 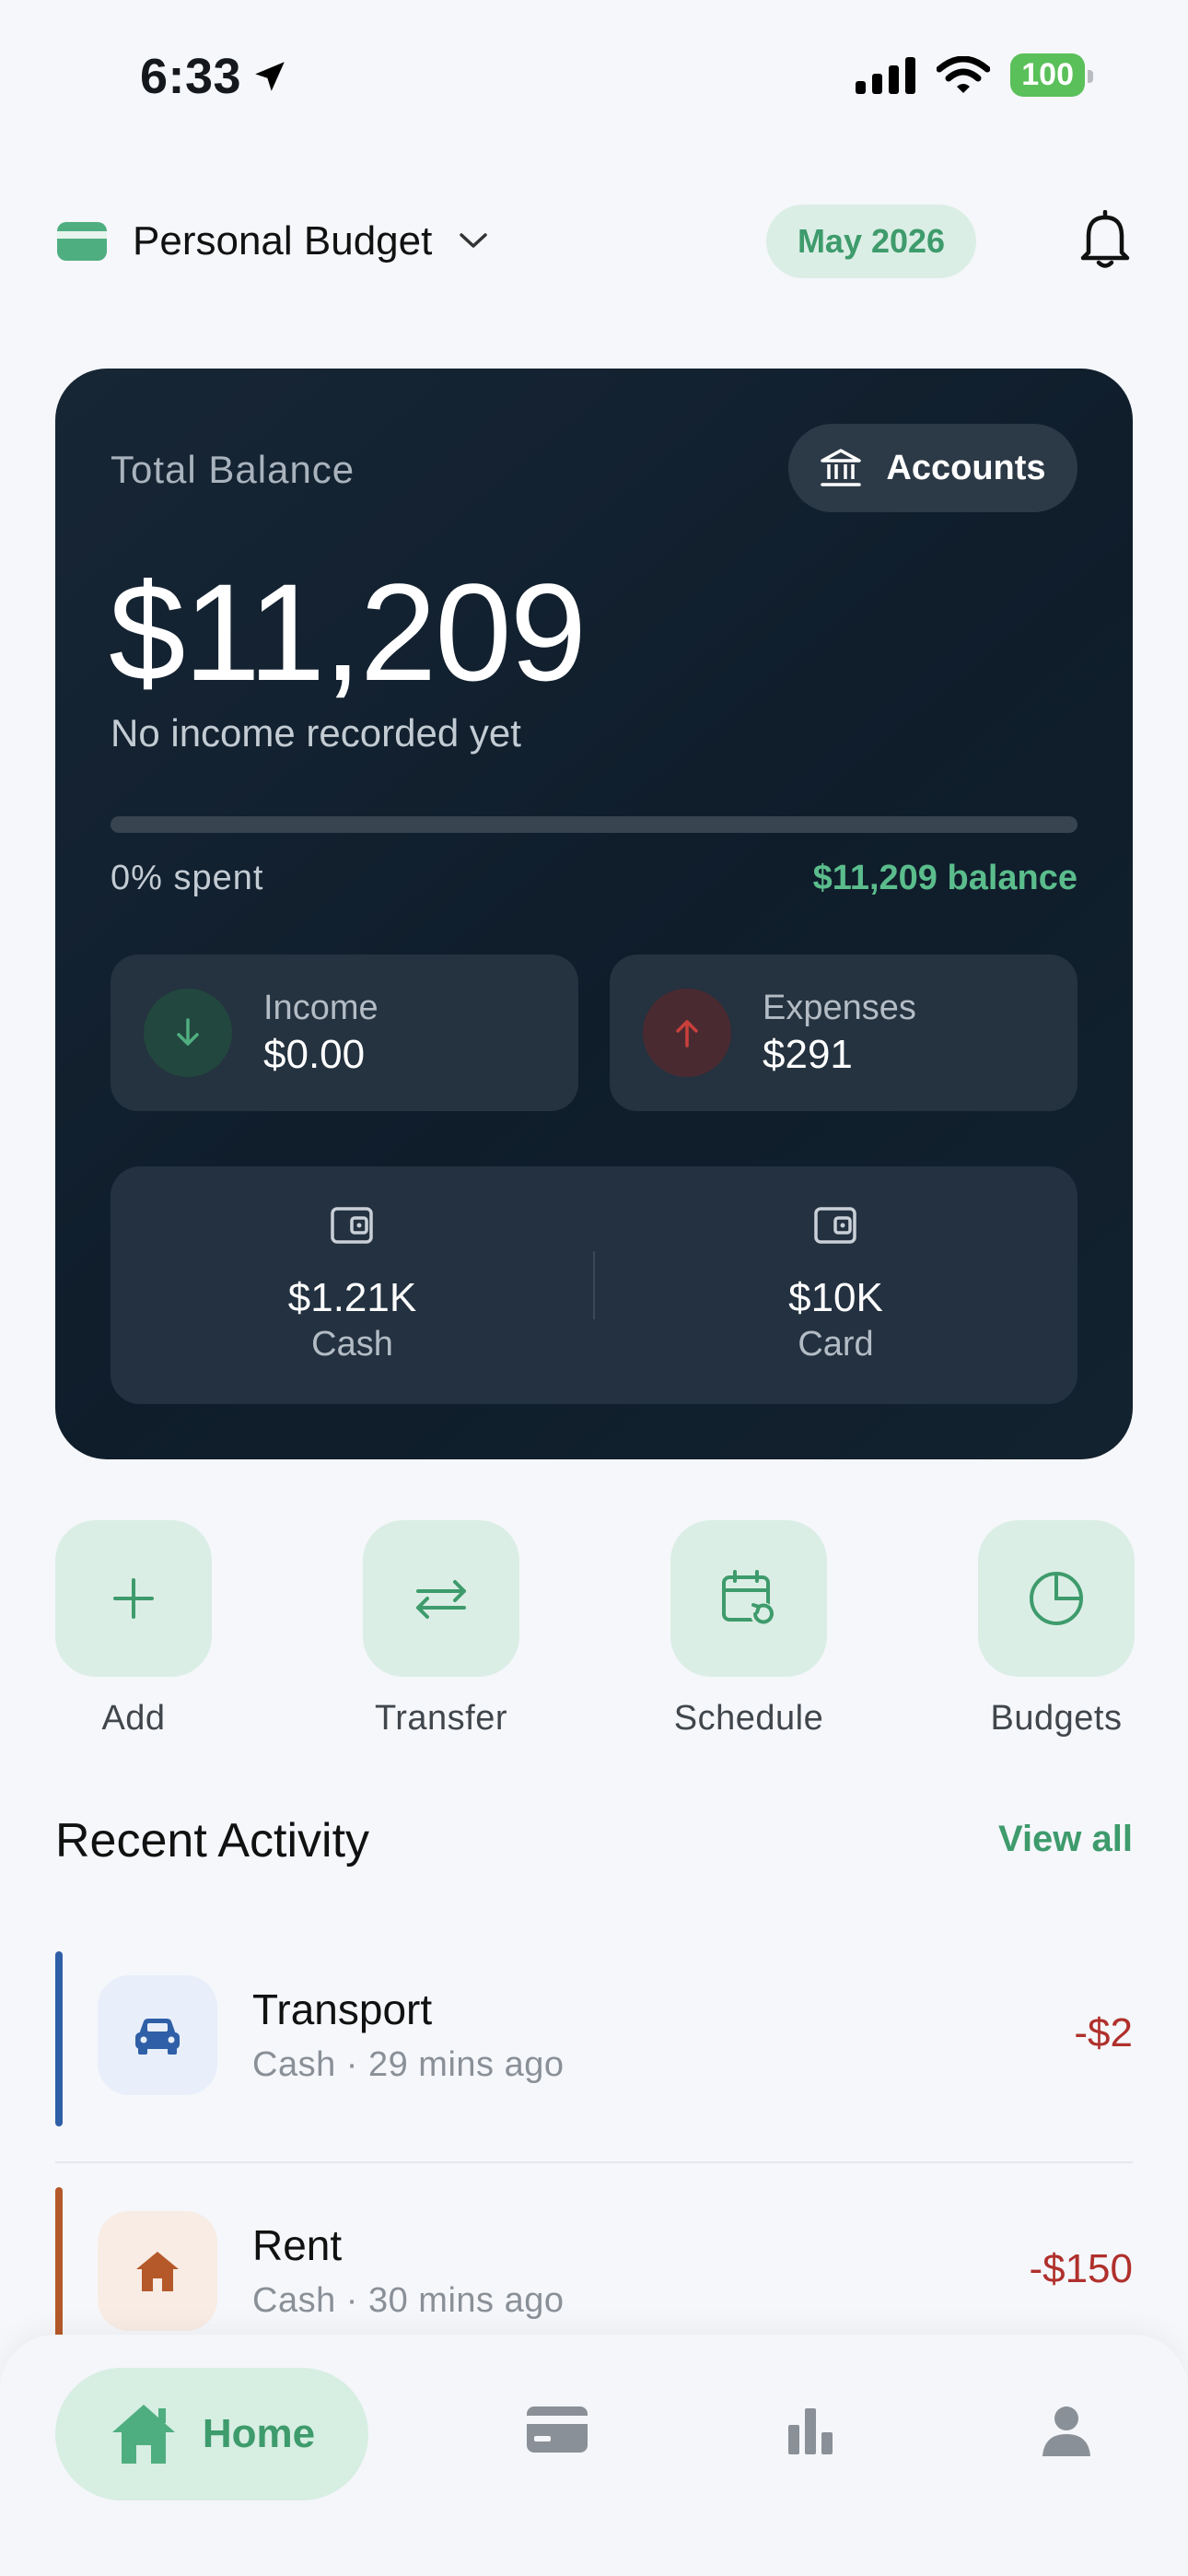 What do you see at coordinates (871, 241) in the screenshot?
I see `month-selector: May 2026` at bounding box center [871, 241].